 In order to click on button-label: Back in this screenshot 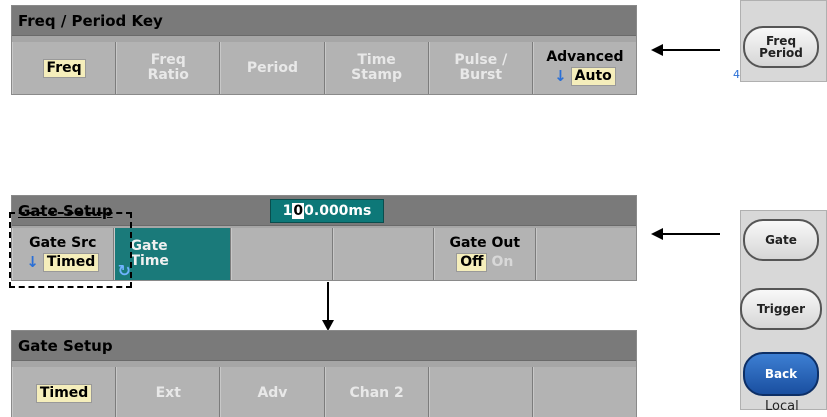, I will do `click(781, 374)`.